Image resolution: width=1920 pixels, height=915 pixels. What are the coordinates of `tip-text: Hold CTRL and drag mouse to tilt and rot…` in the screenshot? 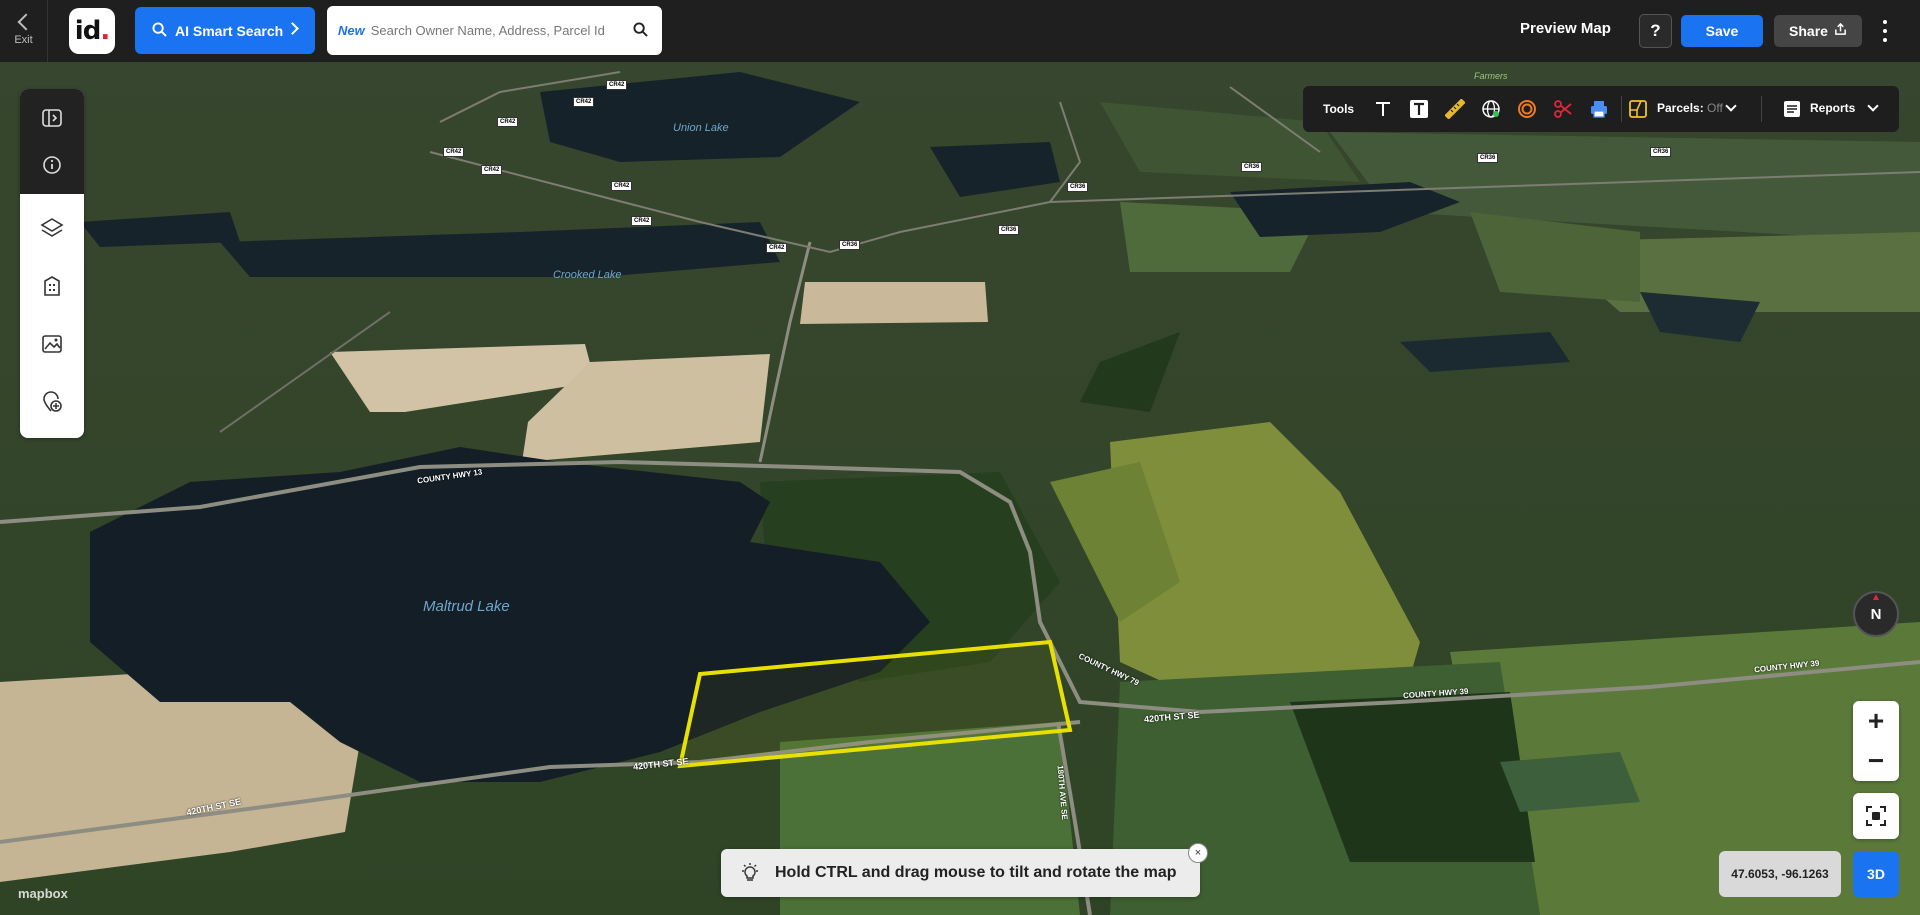 It's located at (976, 872).